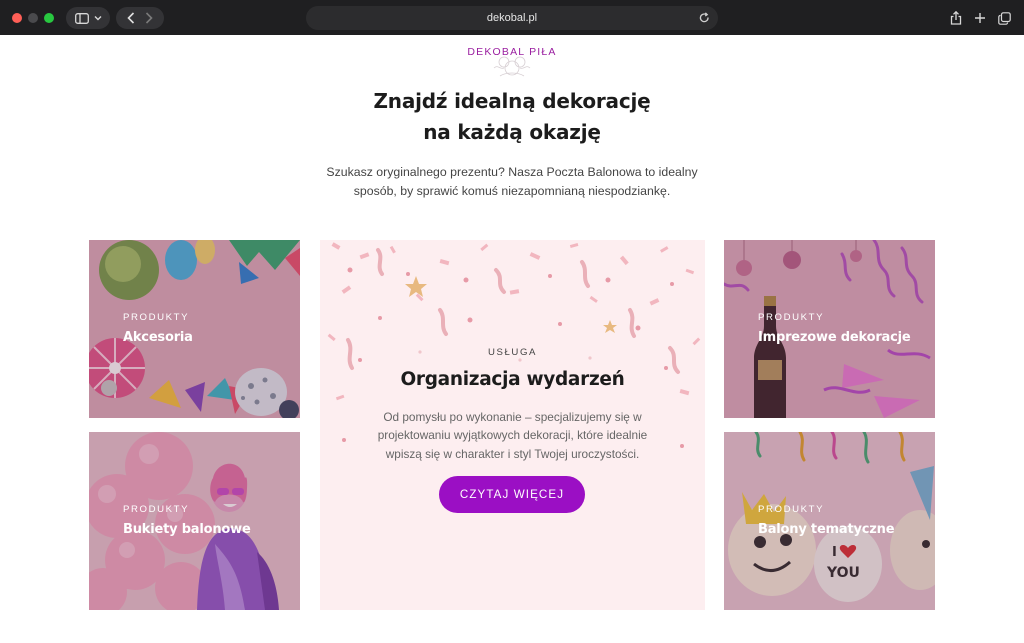 Image resolution: width=1024 pixels, height=643 pixels. I want to click on page-title: Znajdź idealną dekorację na każdą okazję, so click(512, 117).